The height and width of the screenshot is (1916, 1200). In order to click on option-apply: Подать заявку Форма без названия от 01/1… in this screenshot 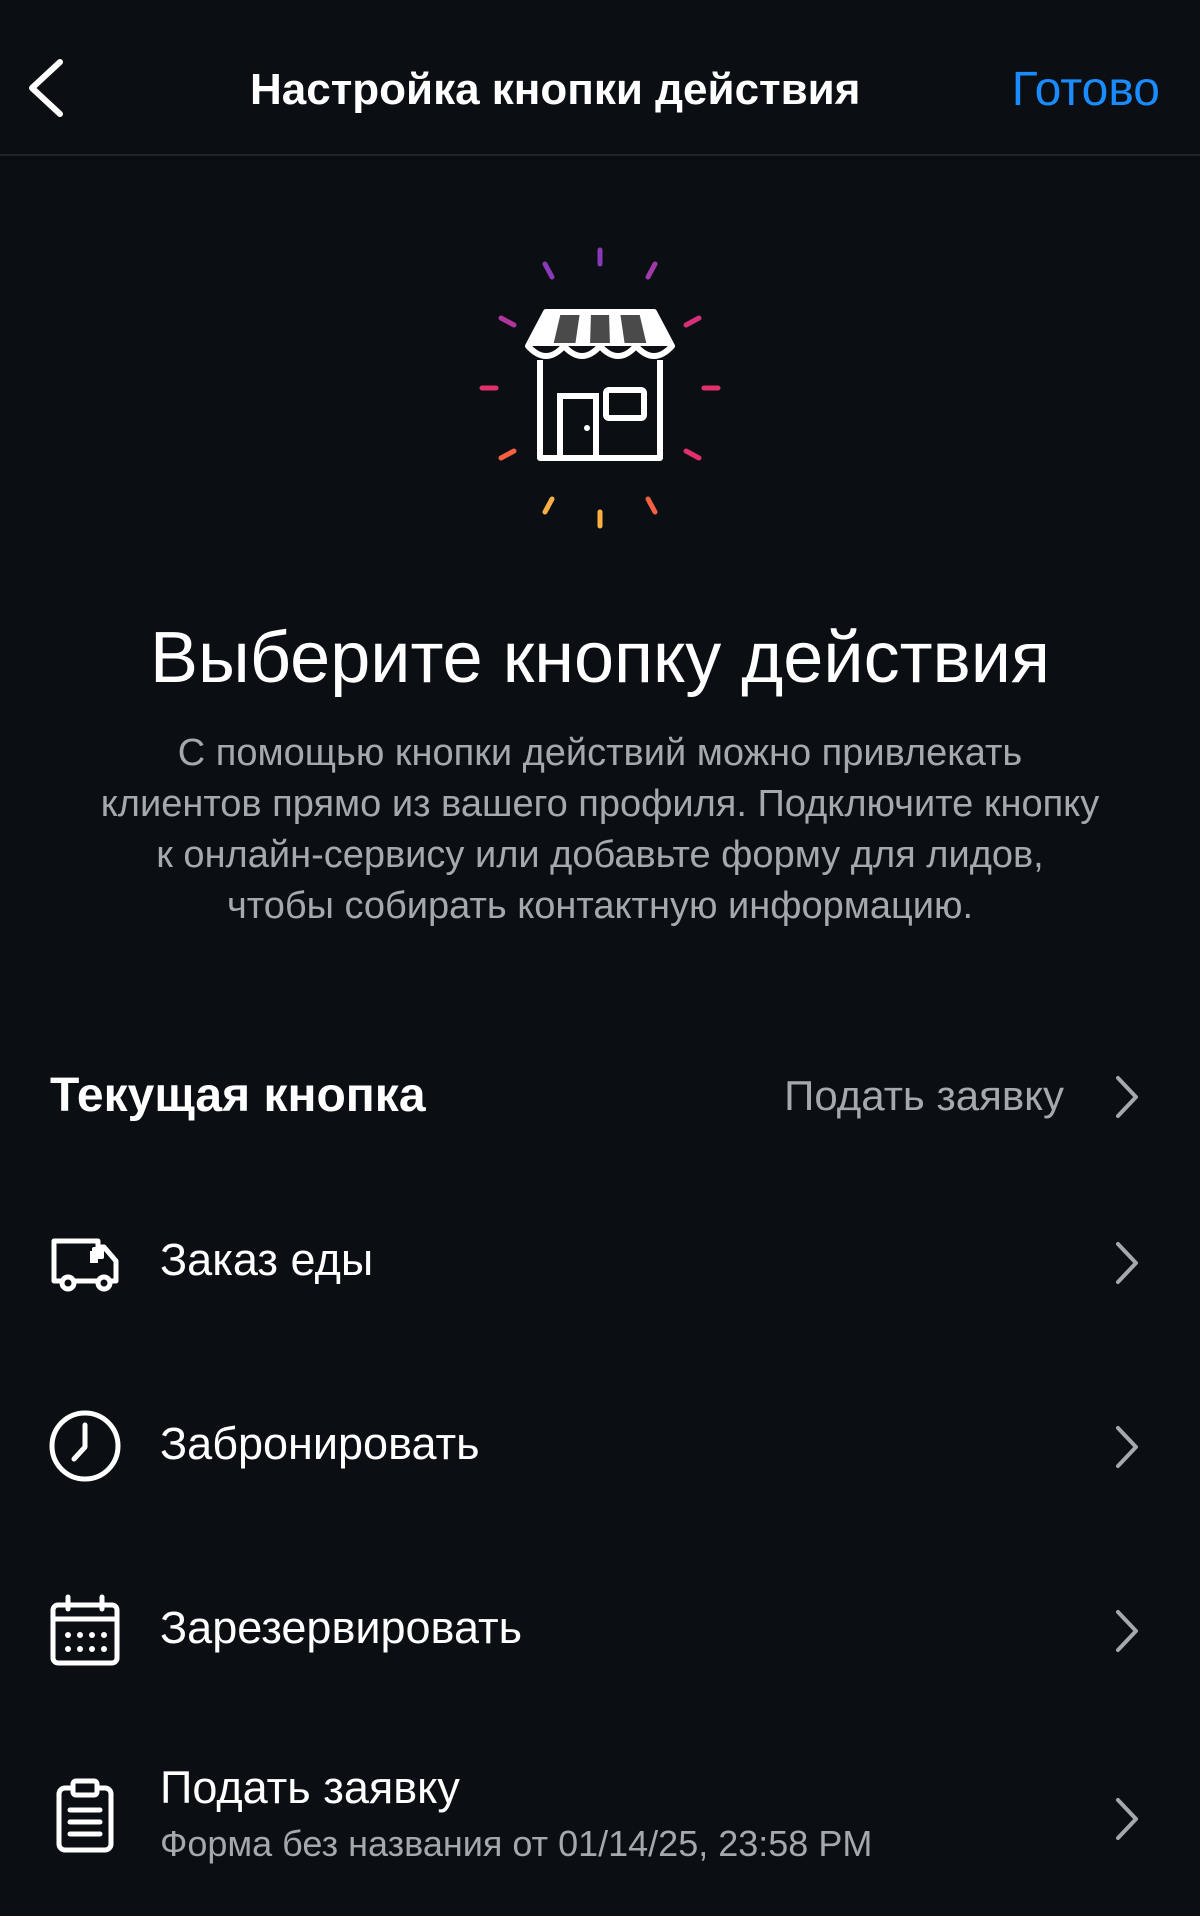, I will do `click(600, 1821)`.